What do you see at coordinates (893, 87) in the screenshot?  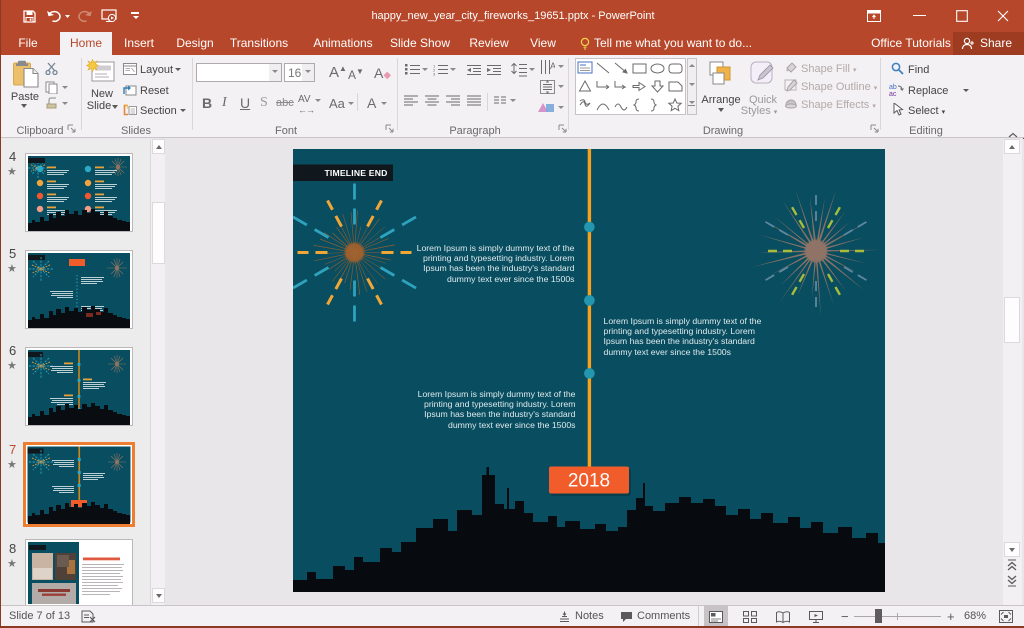 I see `svg-text: ab` at bounding box center [893, 87].